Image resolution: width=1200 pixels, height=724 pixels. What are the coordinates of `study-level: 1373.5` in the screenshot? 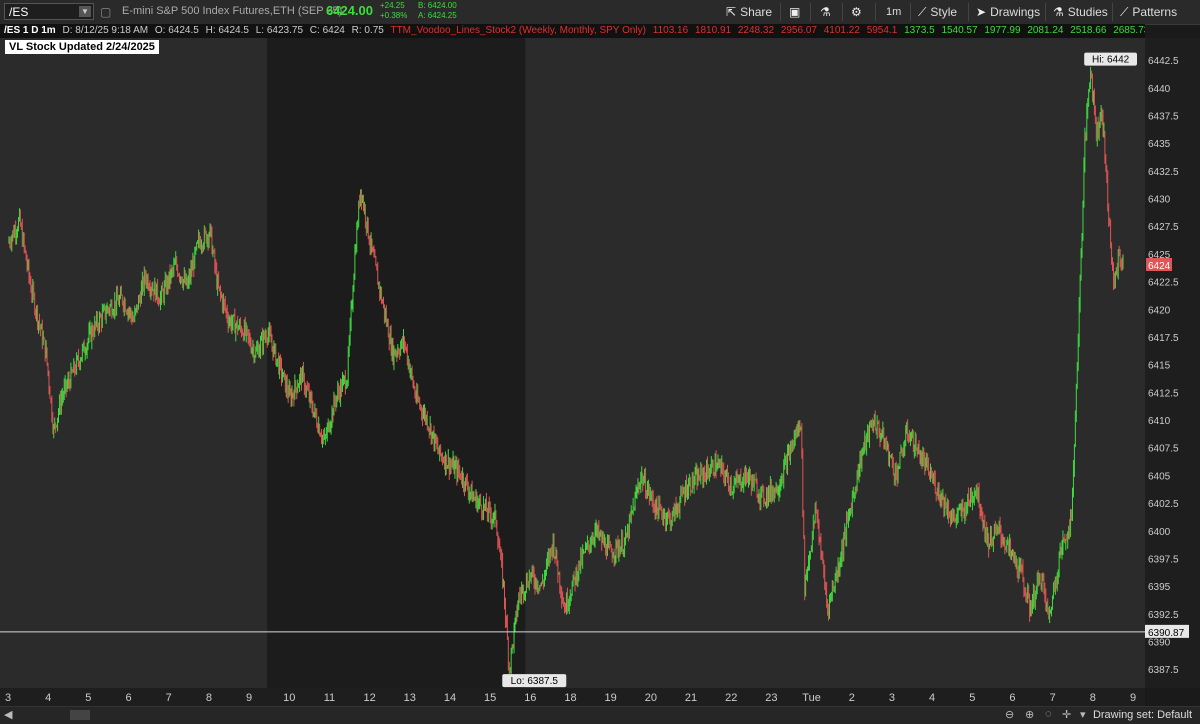 It's located at (919, 30).